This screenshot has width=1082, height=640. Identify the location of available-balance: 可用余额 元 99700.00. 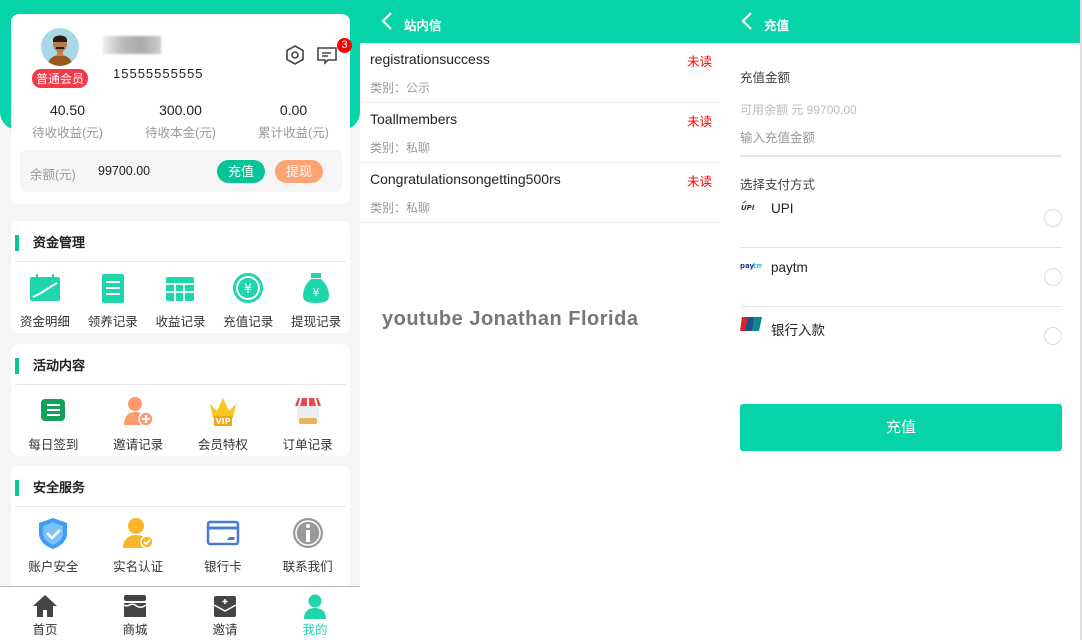
(798, 110).